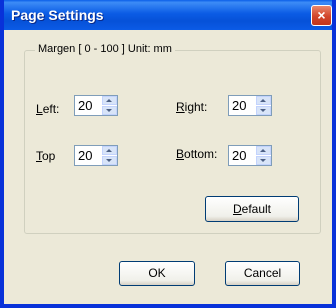  Describe the element at coordinates (96, 105) in the screenshot. I see `left-margin-spinbox: 20` at that location.